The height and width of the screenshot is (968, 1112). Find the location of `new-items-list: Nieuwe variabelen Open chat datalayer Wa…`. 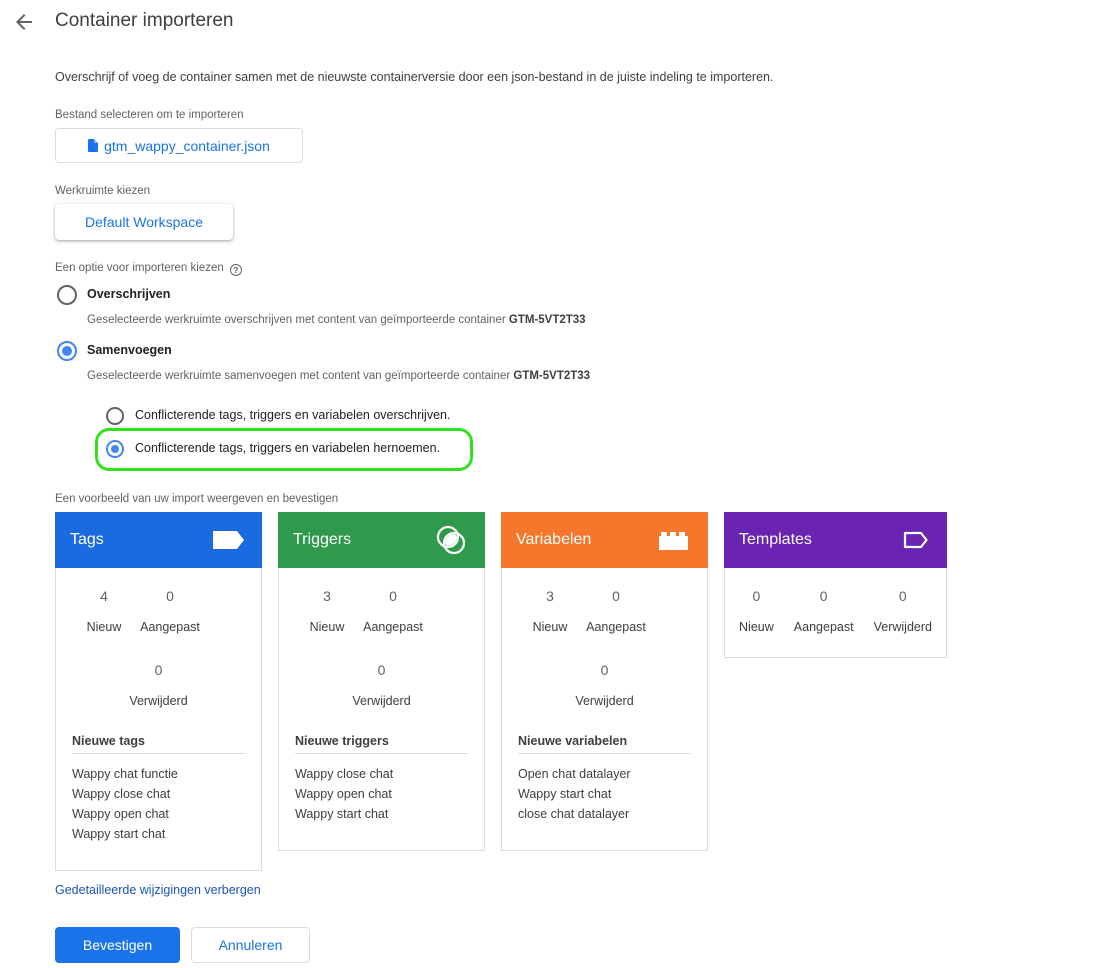

new-items-list: Nieuwe variabelen Open chat datalayer Wa… is located at coordinates (604, 783).